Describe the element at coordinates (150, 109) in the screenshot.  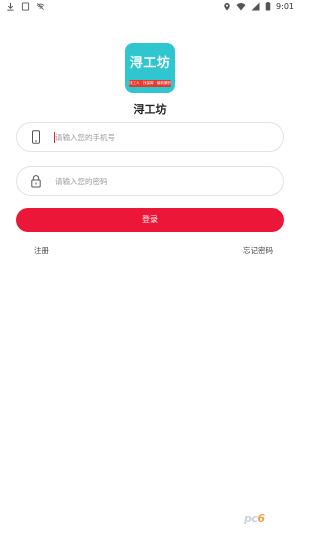
I see `app-name: 浔工坊` at that location.